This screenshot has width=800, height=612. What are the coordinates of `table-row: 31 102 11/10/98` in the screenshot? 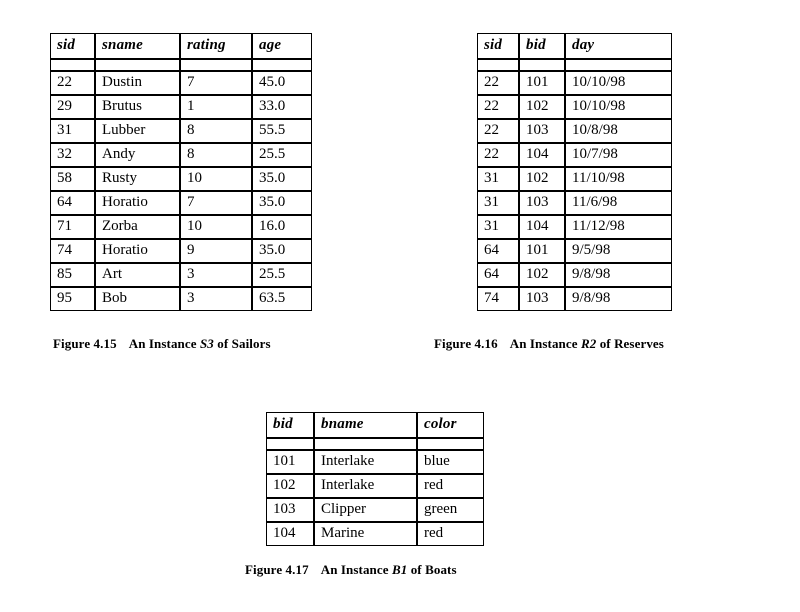 It's located at (574, 179).